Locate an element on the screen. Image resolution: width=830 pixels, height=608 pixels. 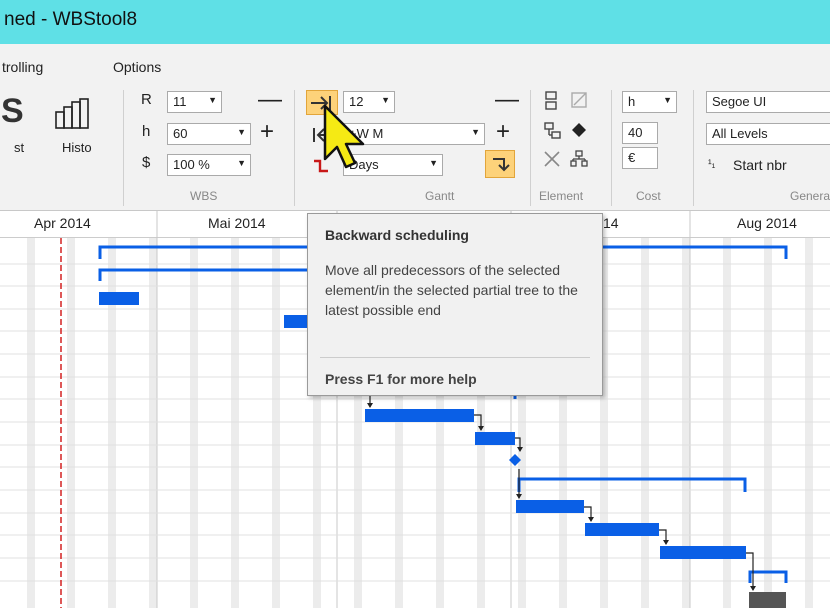
start-number-button: Start nbr is located at coordinates (760, 165).